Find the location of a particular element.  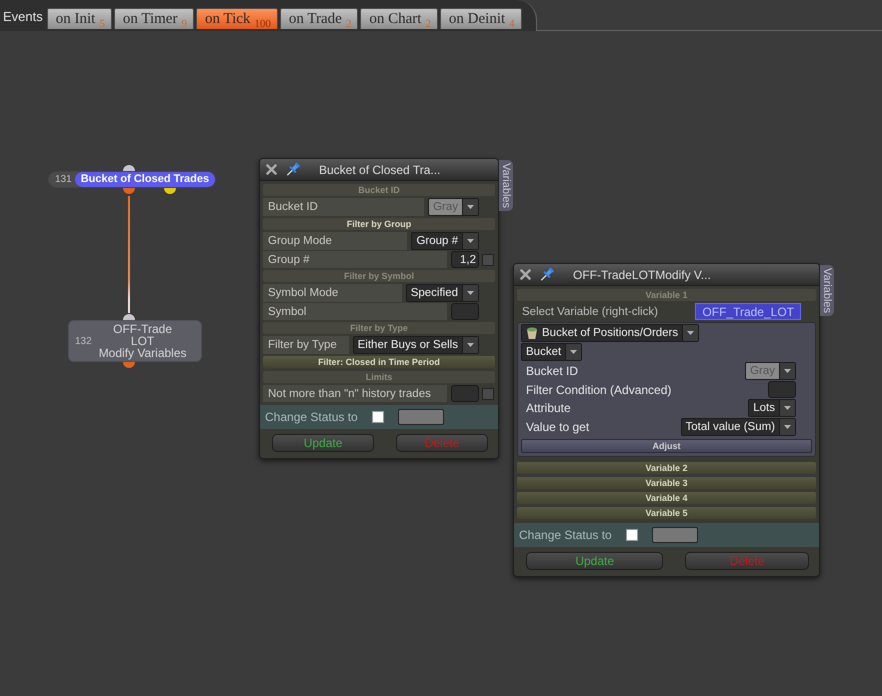

dropdown: Total value (Sum) is located at coordinates (738, 427).